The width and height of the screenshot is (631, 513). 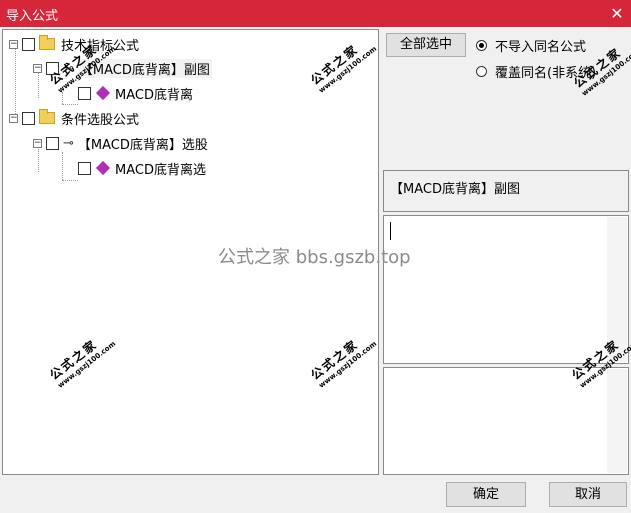 I want to click on select-all-button: 全部选中, so click(x=426, y=45).